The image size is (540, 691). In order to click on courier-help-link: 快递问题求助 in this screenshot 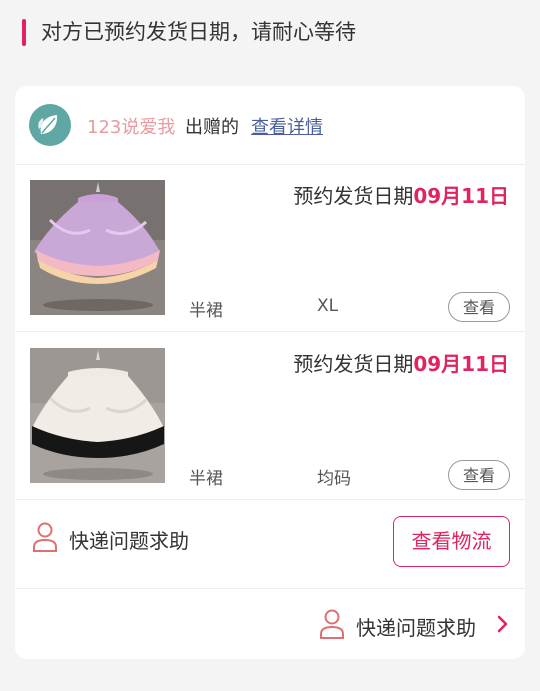, I will do `click(129, 539)`.